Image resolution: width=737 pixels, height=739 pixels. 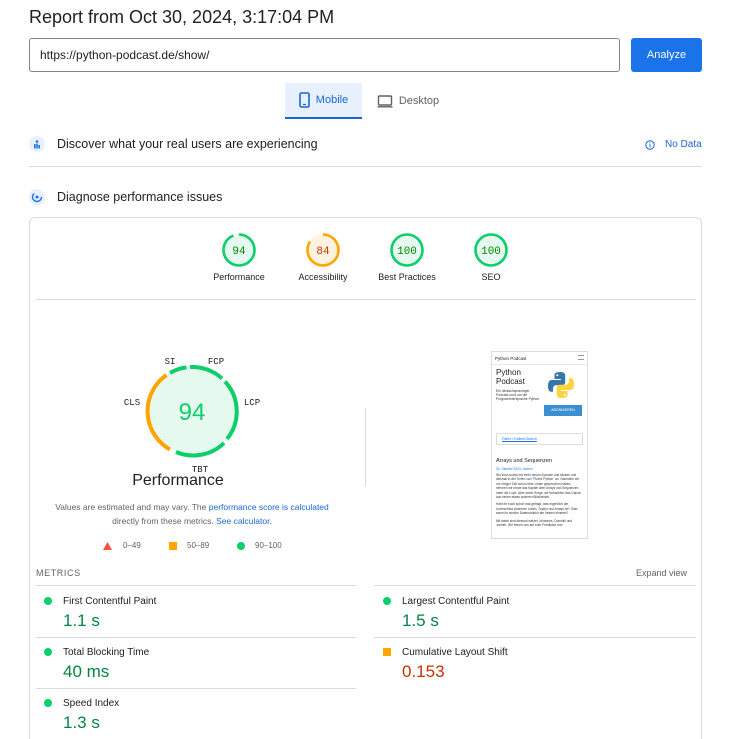 I want to click on label-si: SI, so click(x=170, y=362).